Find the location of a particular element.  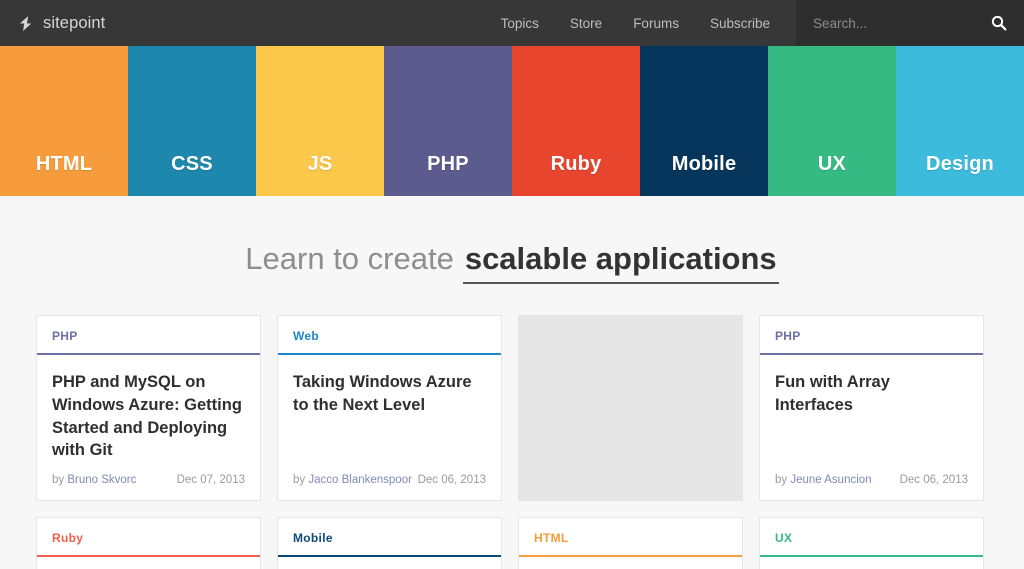

tile-label: Ruby is located at coordinates (576, 164).